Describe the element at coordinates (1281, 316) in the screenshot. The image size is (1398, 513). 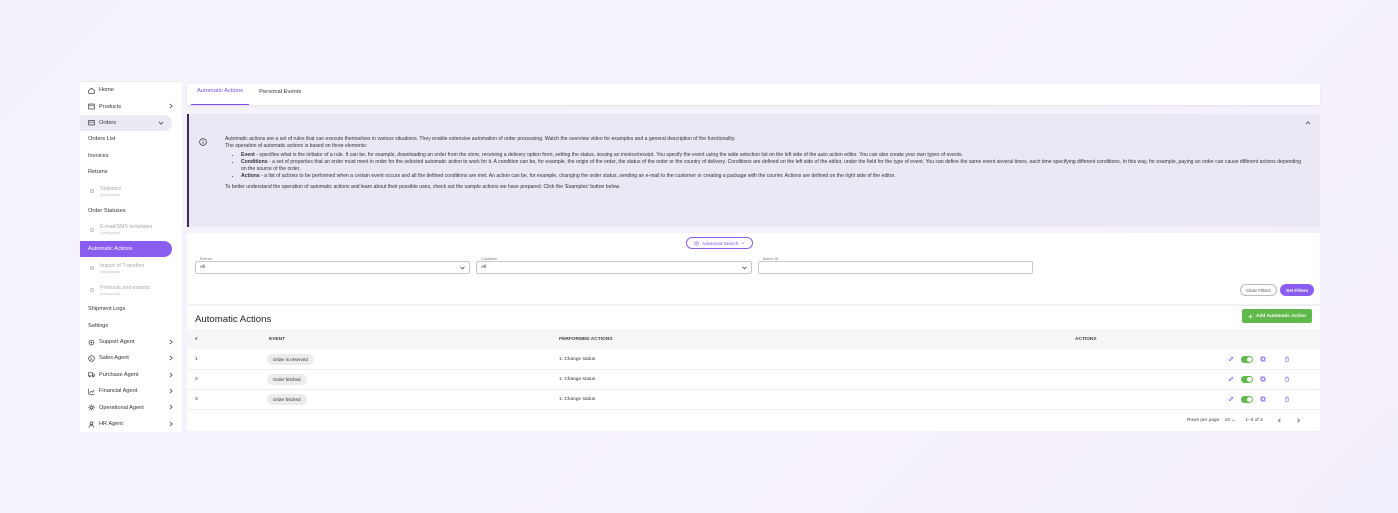
I see `add-button-label: Add Automatic Action` at that location.